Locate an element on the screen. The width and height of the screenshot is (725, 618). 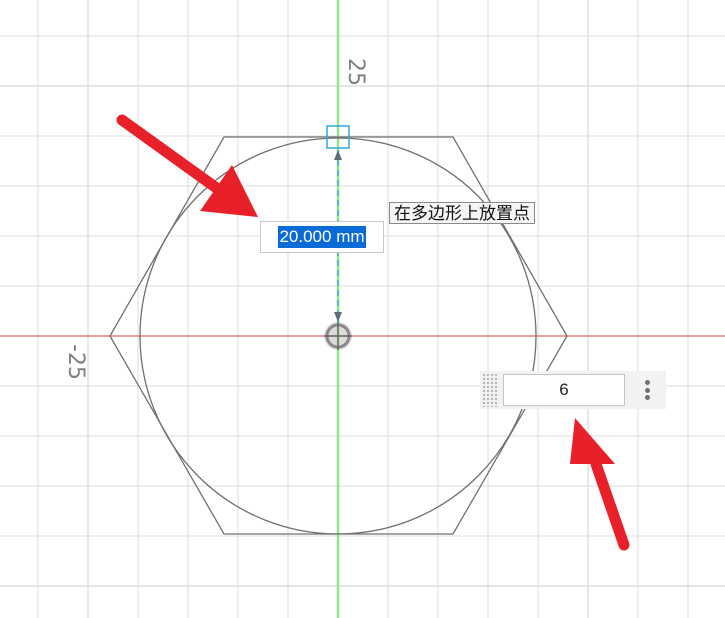
dimension-value: 20.000 mm is located at coordinates (322, 237).